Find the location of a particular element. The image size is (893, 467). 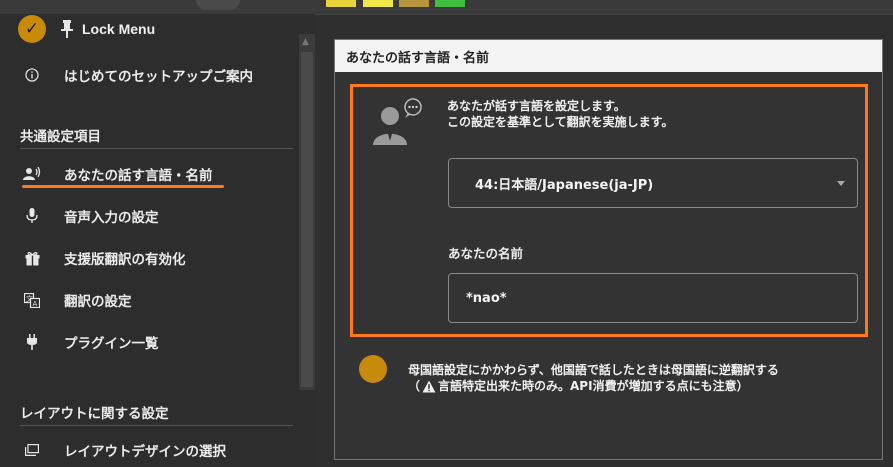

plug-icon is located at coordinates (32, 342).